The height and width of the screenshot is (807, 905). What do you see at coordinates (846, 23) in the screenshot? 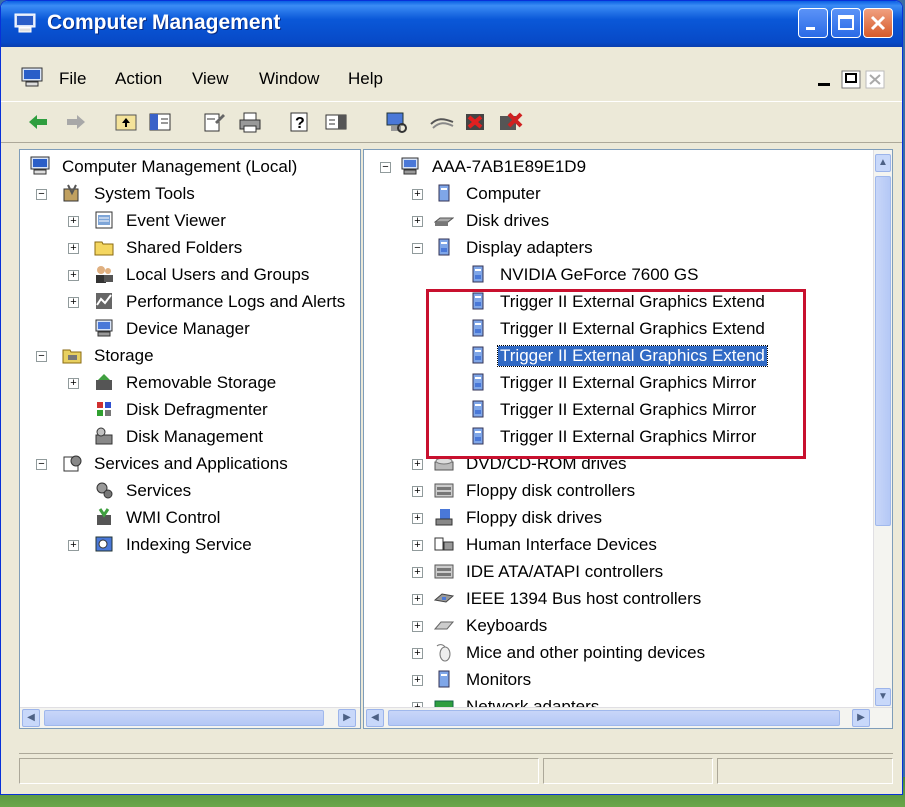
I see `maximize-button` at bounding box center [846, 23].